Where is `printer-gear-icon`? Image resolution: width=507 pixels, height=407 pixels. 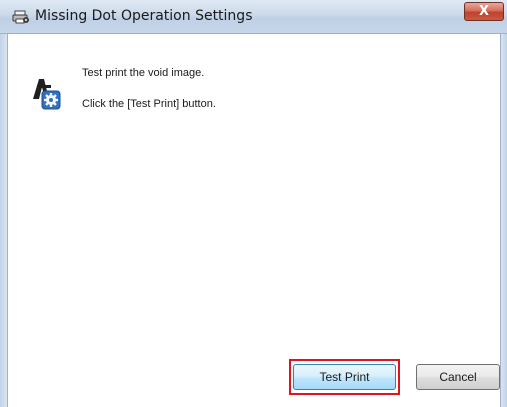
printer-gear-icon is located at coordinates (21, 17).